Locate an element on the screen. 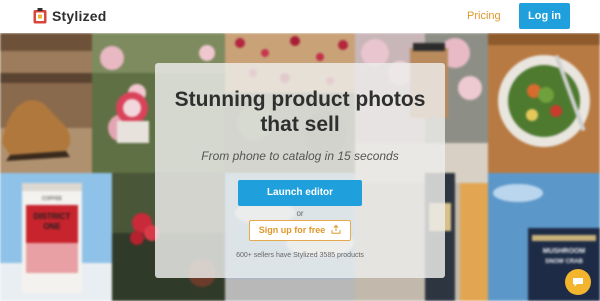  coffee-bag-line1: DISTRICT is located at coordinates (52, 216).